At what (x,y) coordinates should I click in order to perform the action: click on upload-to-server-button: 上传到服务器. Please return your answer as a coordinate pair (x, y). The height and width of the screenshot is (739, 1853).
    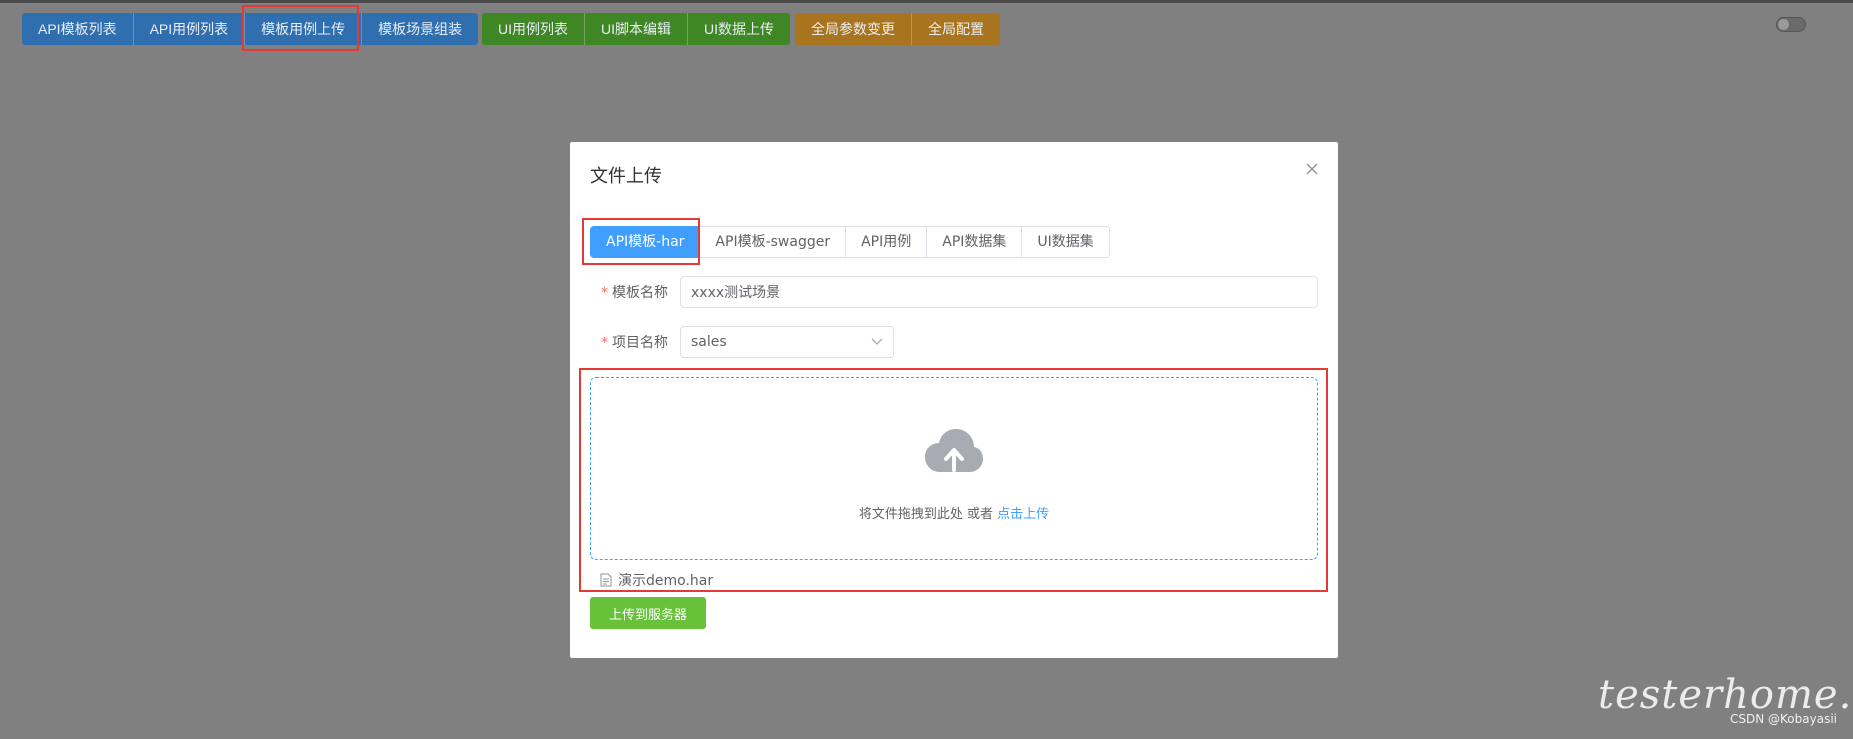
    Looking at the image, I should click on (648, 613).